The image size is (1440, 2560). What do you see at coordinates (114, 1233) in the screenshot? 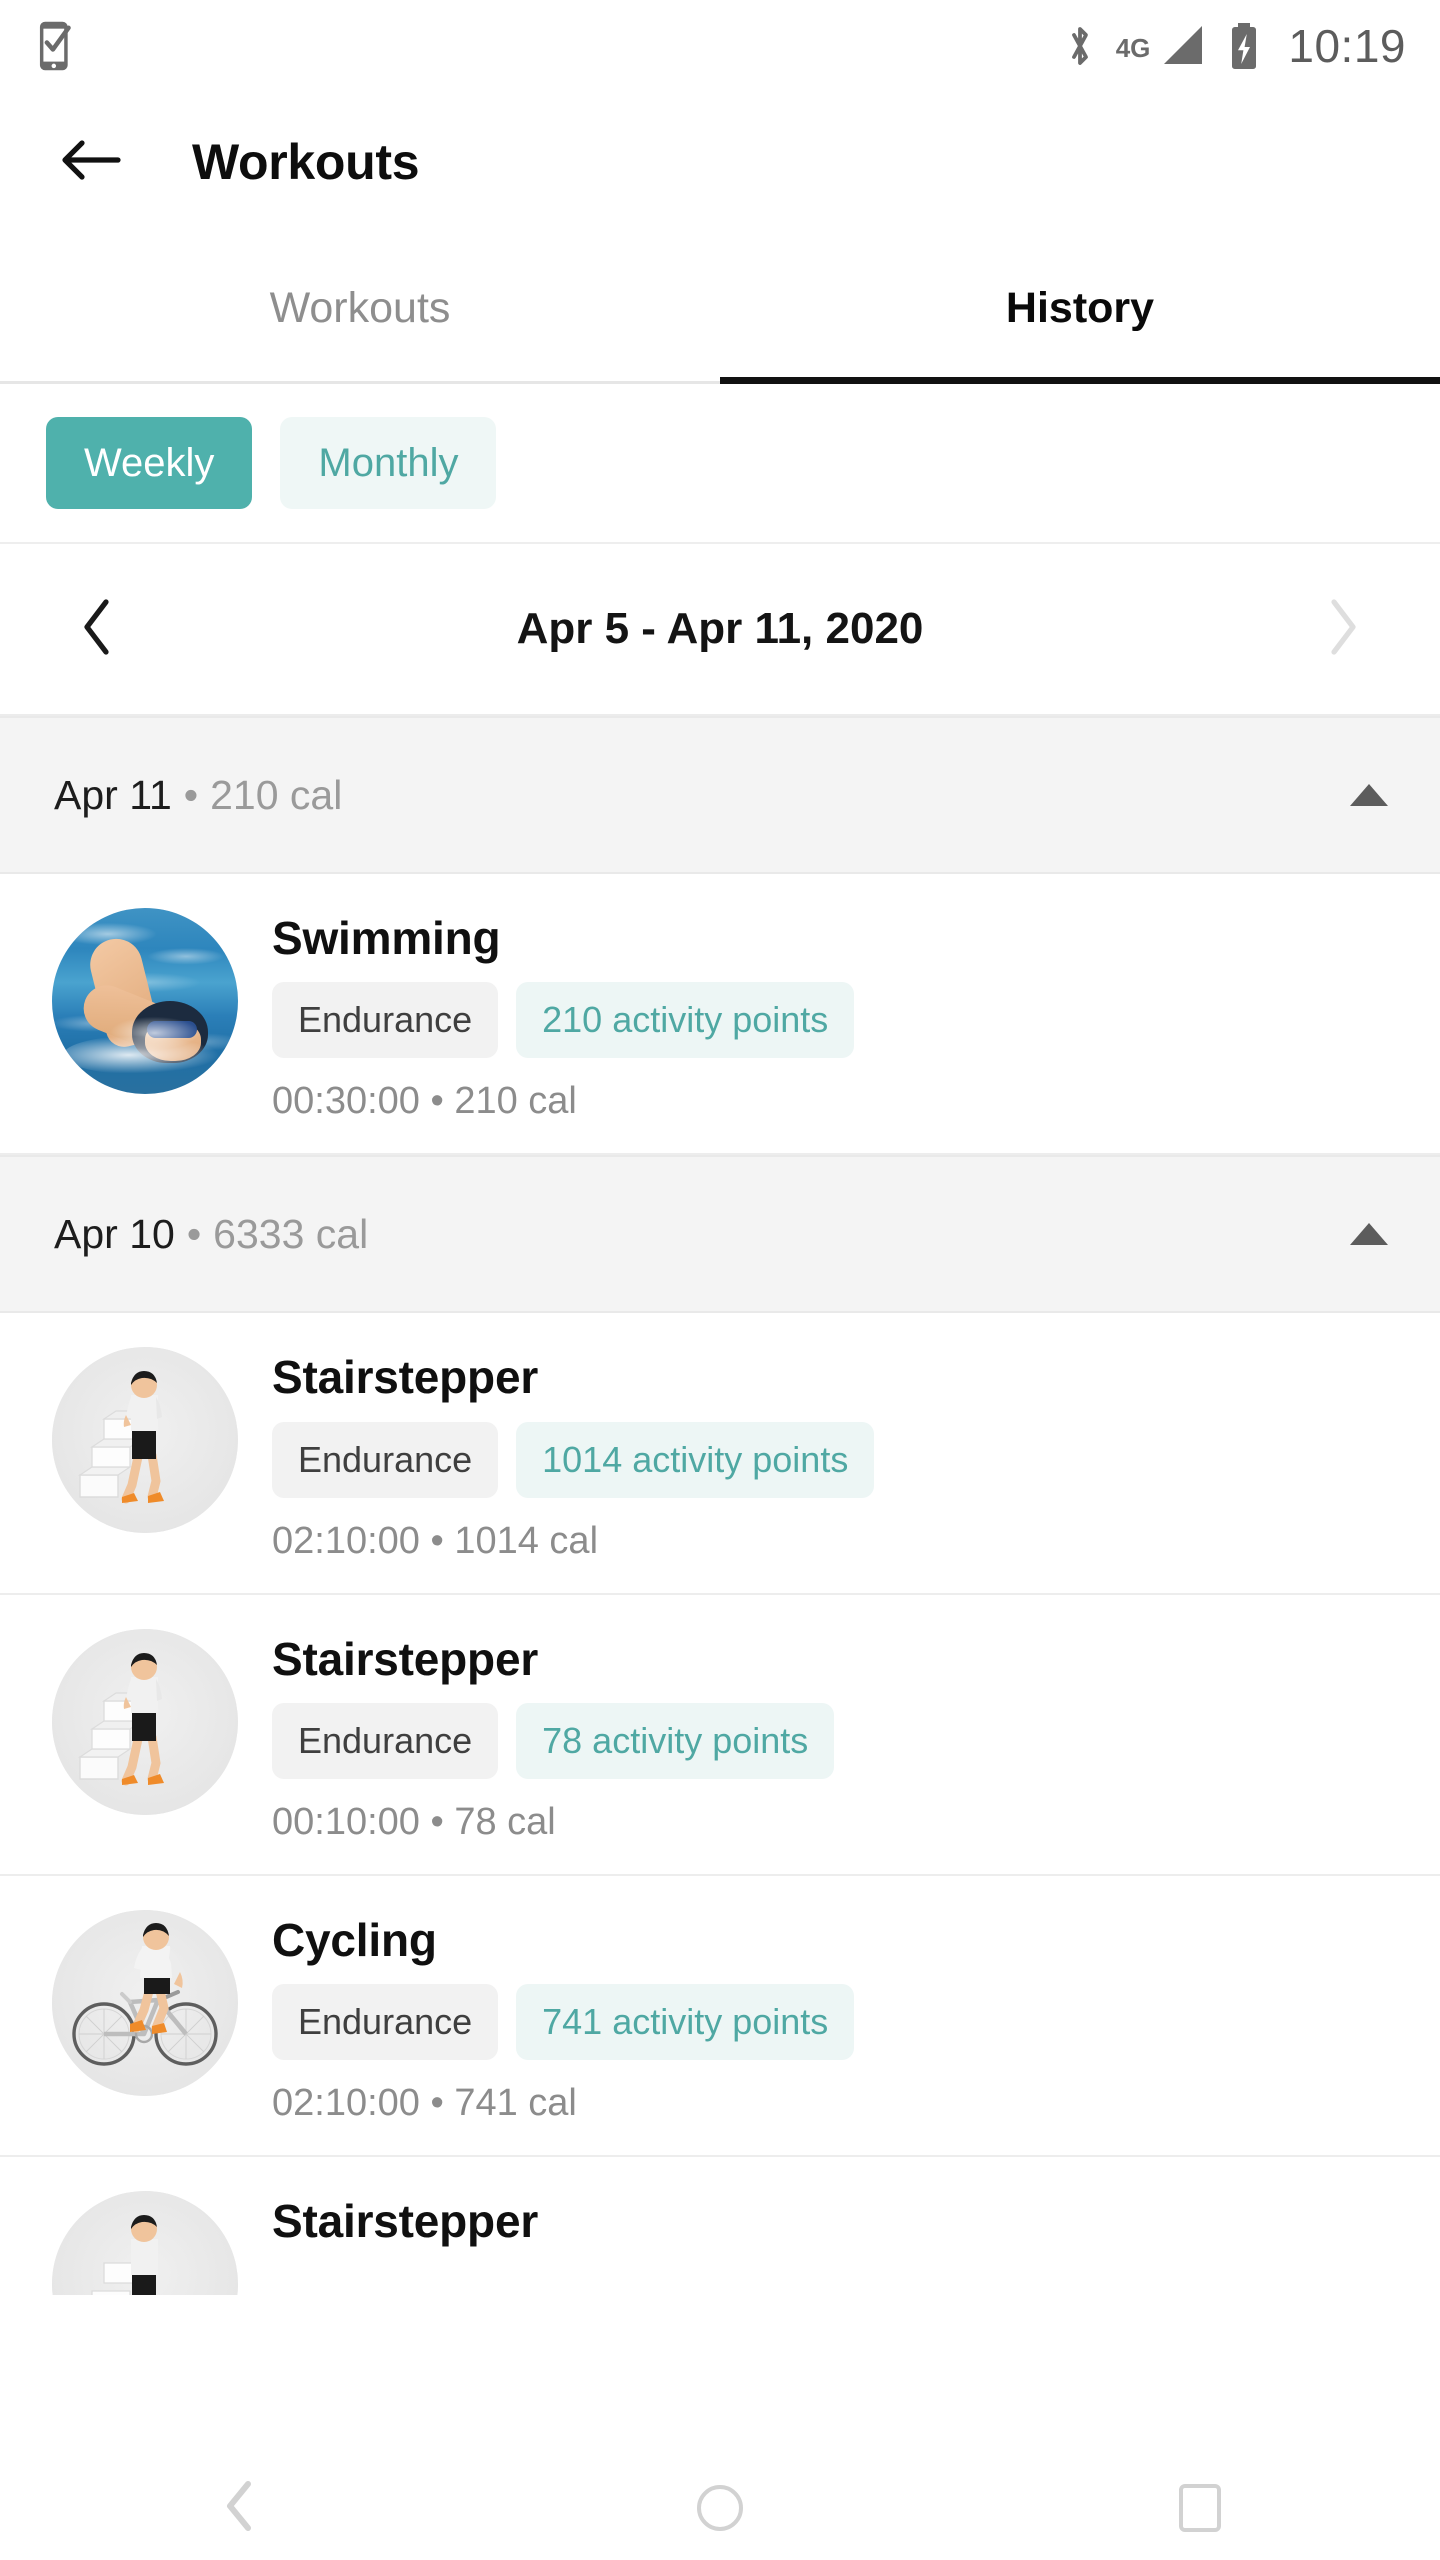
I see `day-group-date: Apr 10` at bounding box center [114, 1233].